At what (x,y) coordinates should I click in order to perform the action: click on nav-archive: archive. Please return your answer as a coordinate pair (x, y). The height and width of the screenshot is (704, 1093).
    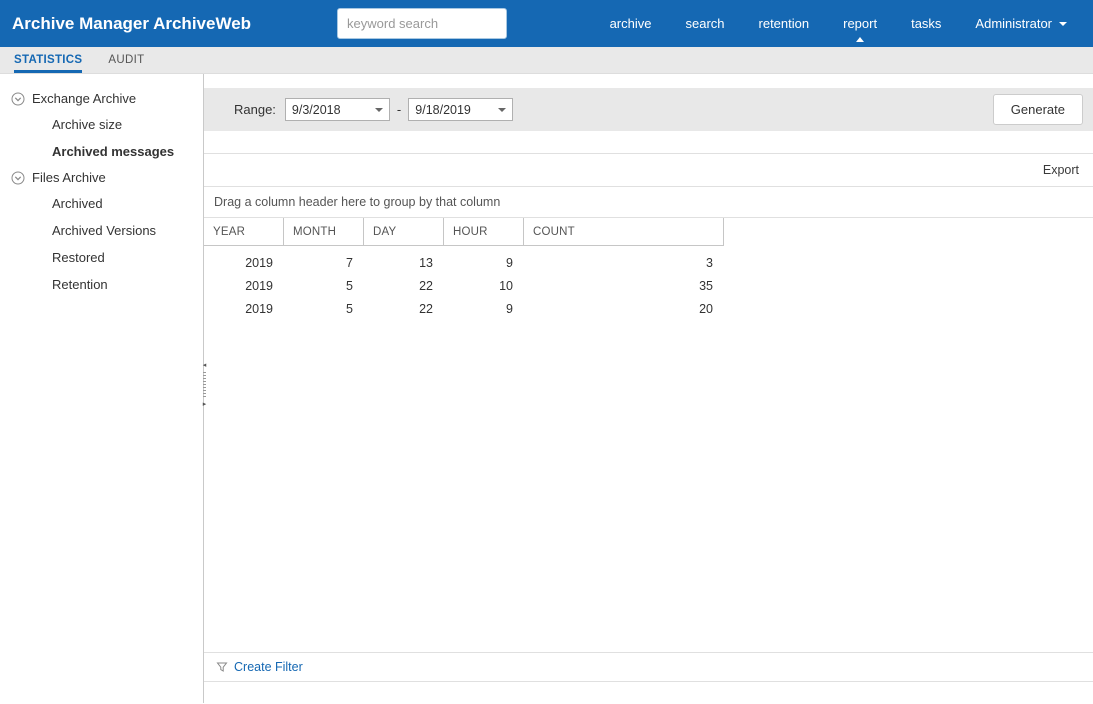
    Looking at the image, I should click on (631, 23).